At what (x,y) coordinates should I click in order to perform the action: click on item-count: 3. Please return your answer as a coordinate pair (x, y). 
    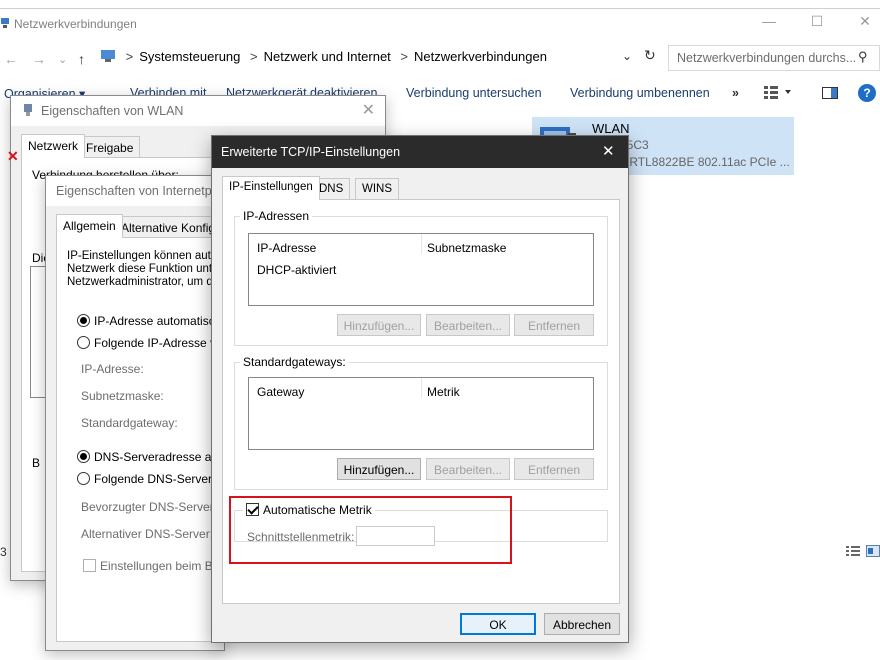
    Looking at the image, I should click on (3, 552).